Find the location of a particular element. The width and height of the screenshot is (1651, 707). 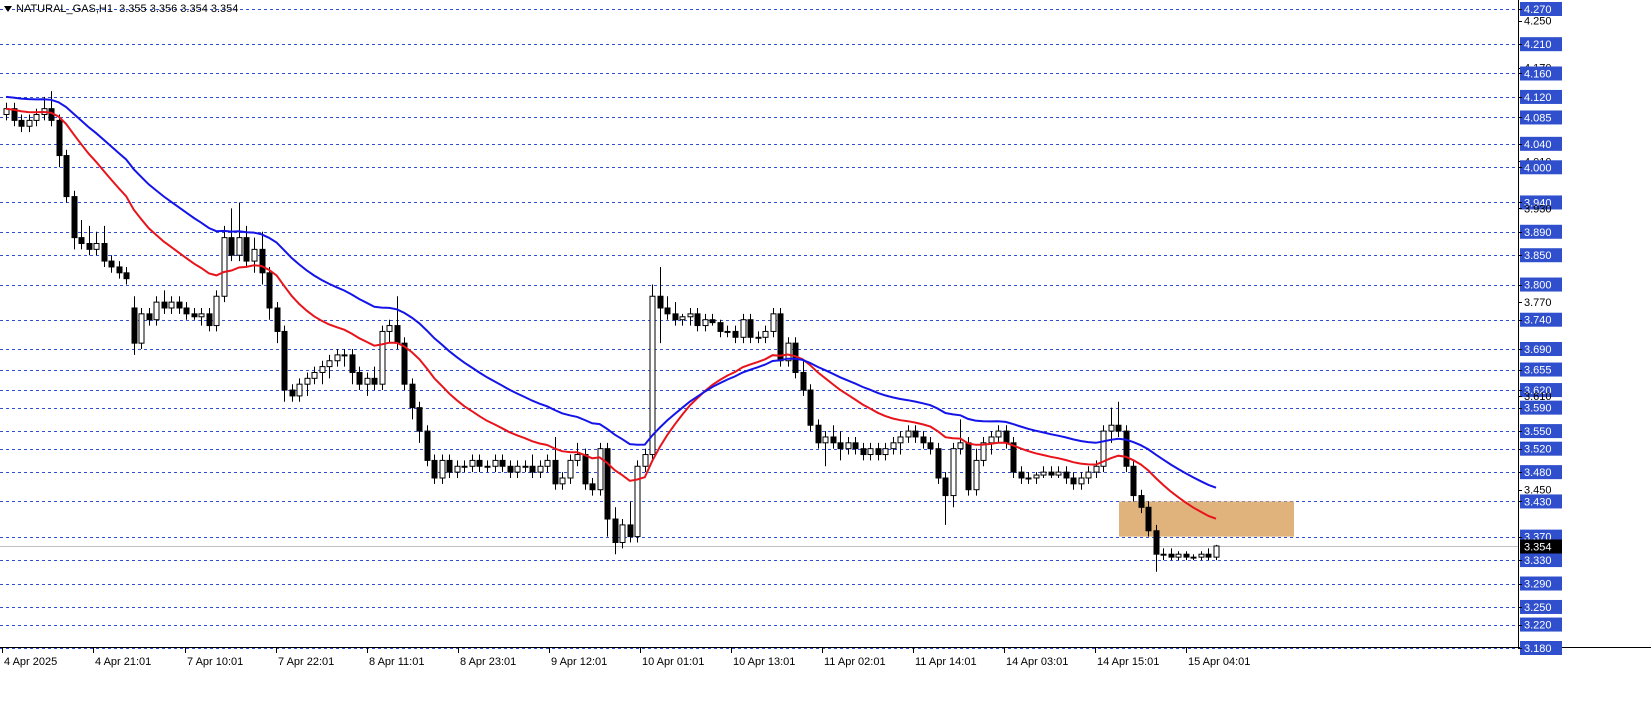

price-level-label: 4.000 is located at coordinates (1538, 168).